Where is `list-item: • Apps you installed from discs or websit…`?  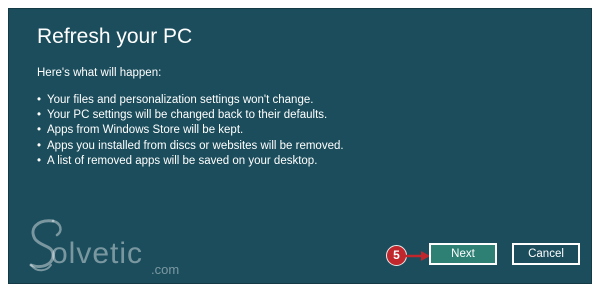
list-item: • Apps you installed from discs or websit… is located at coordinates (190, 146).